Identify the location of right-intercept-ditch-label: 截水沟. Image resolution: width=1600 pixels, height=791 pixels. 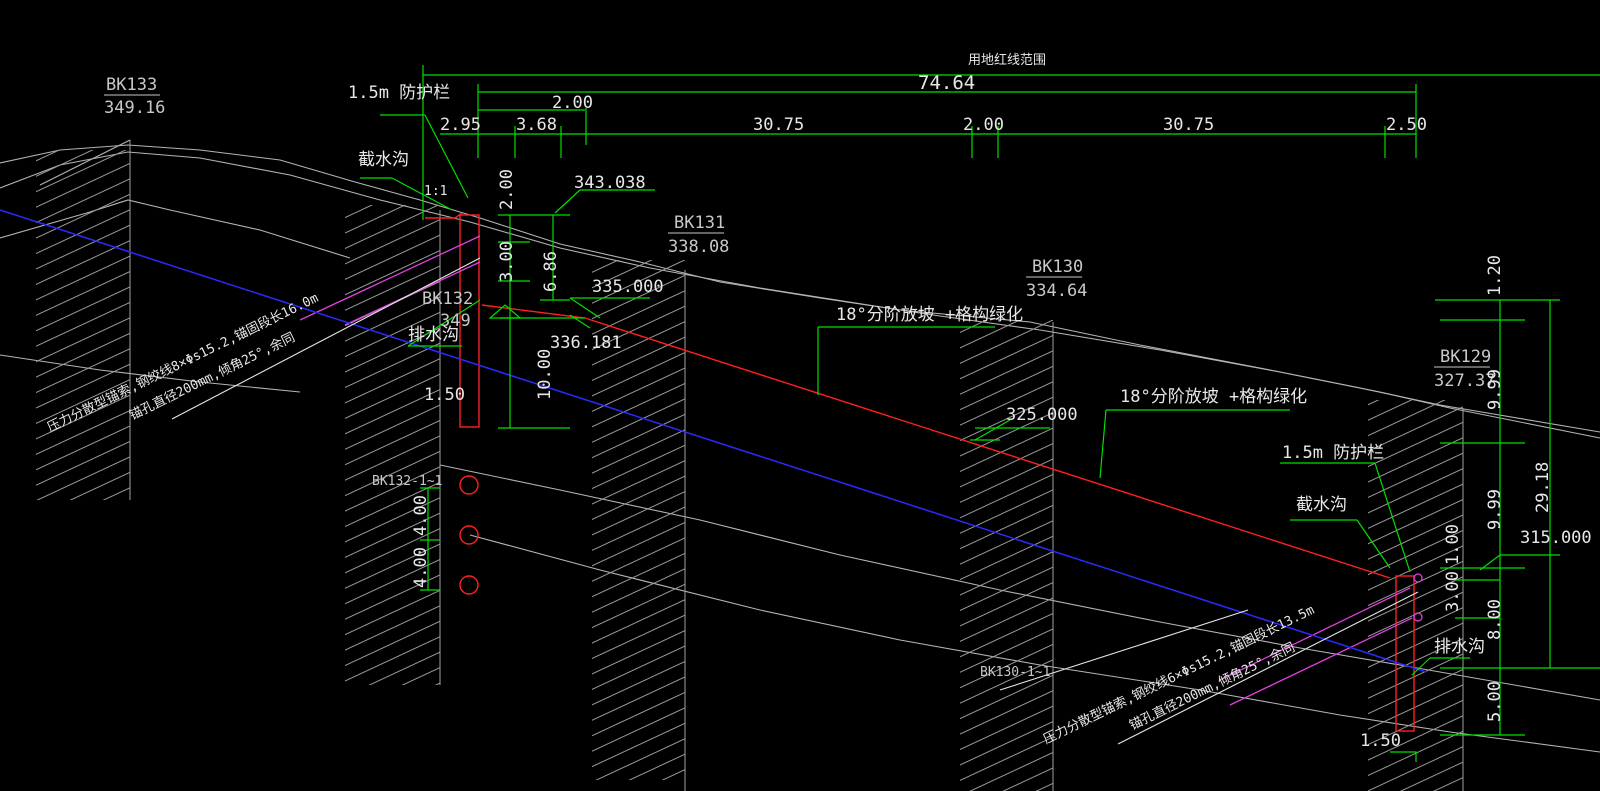
(1321, 505).